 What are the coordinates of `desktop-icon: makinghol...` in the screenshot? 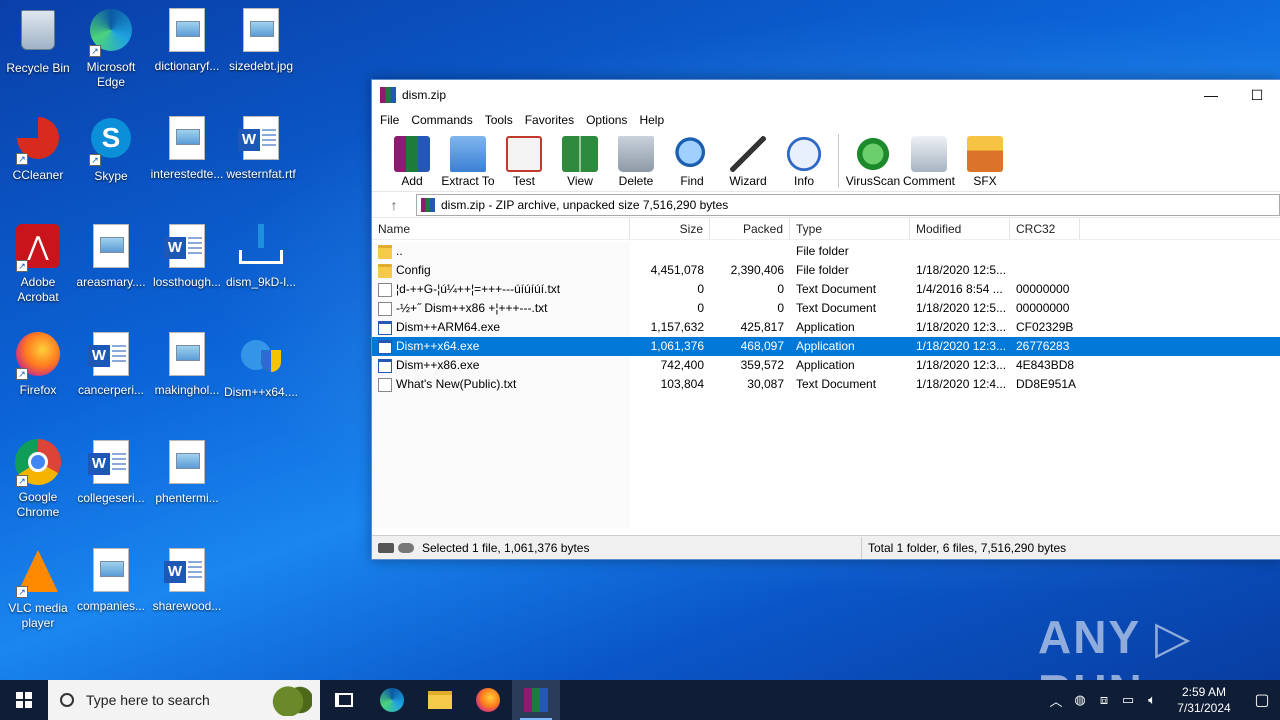 It's located at (187, 364).